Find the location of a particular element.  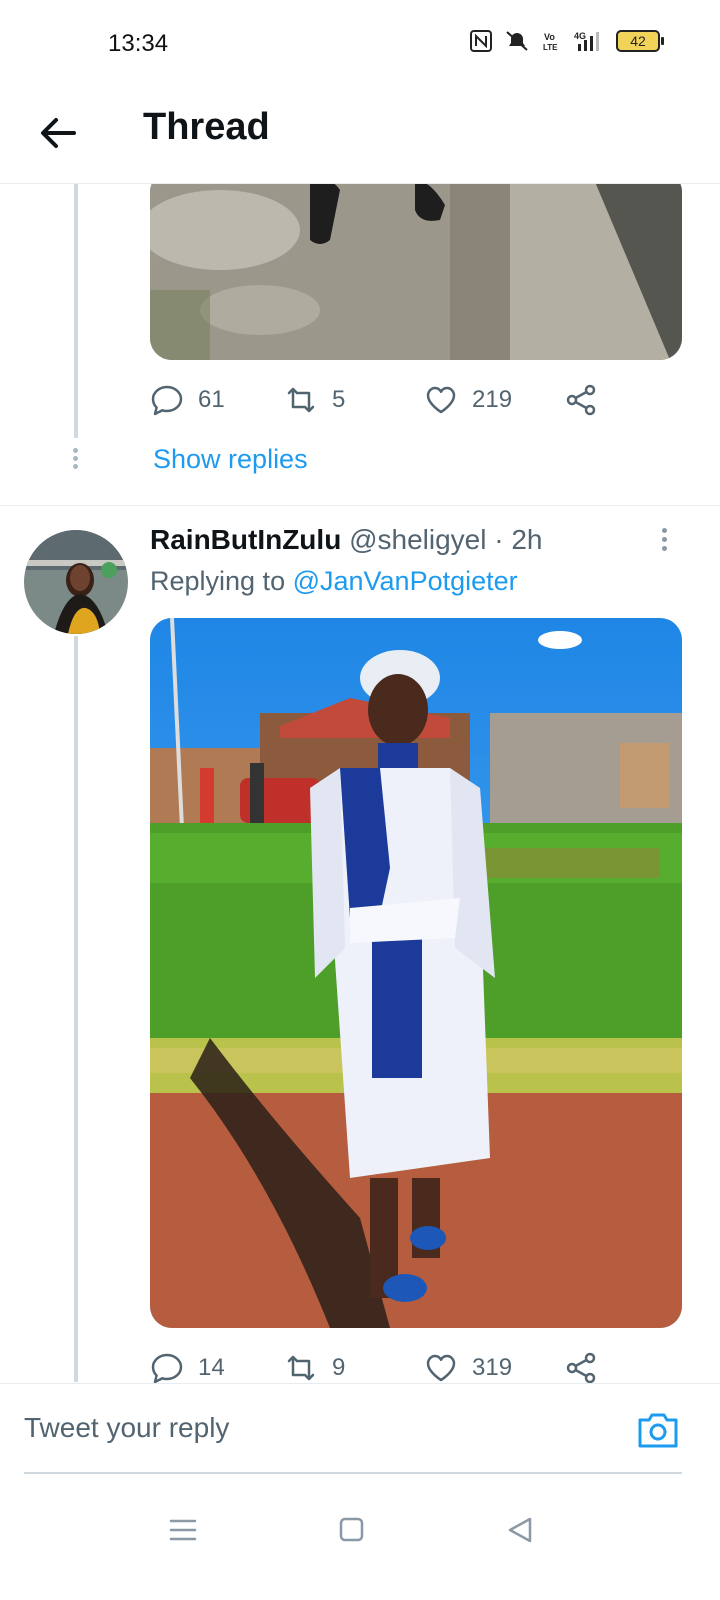

previous-tweet-image is located at coordinates (416, 265).